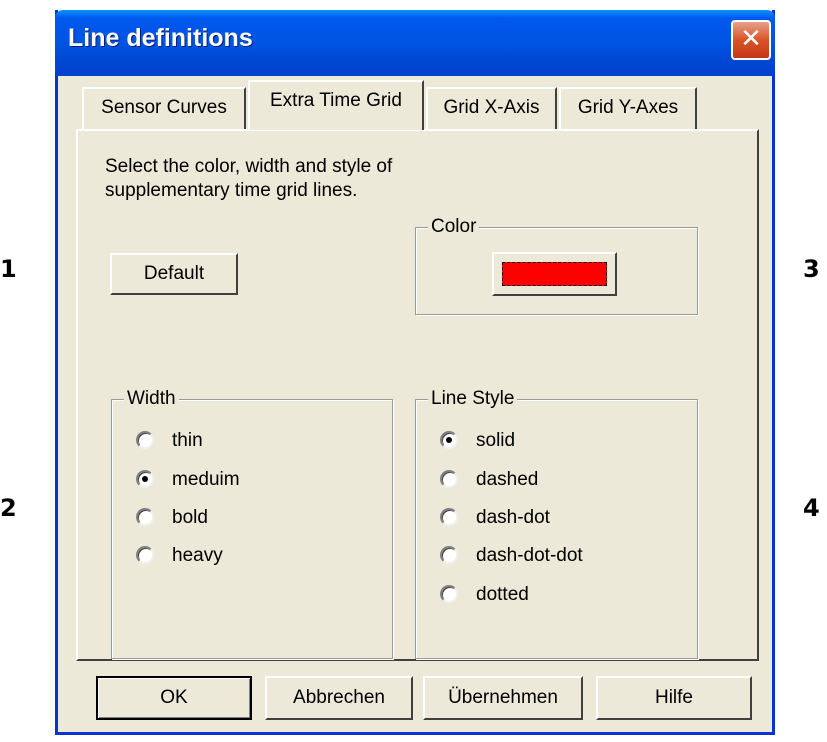 This screenshot has height=742, width=827. What do you see at coordinates (473, 399) in the screenshot?
I see `line-style-group-label: Line Style` at bounding box center [473, 399].